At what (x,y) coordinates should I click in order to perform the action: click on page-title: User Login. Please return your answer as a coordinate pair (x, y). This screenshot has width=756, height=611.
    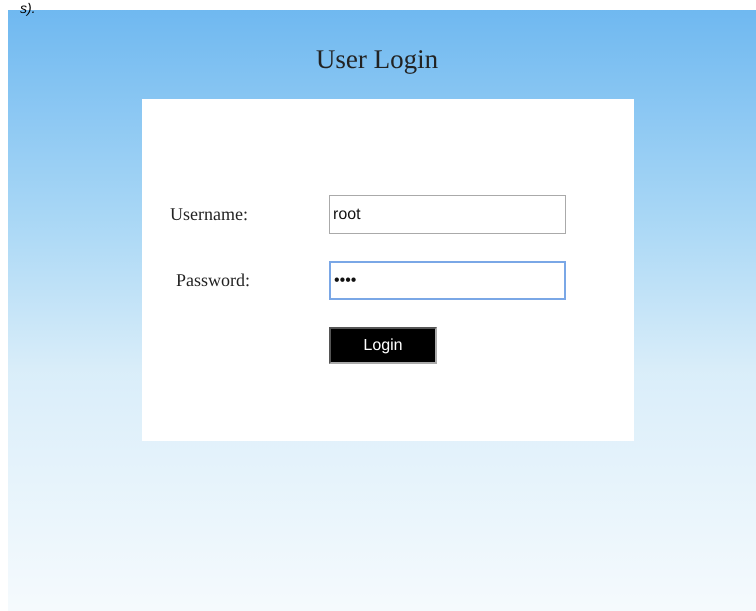
    Looking at the image, I should click on (377, 59).